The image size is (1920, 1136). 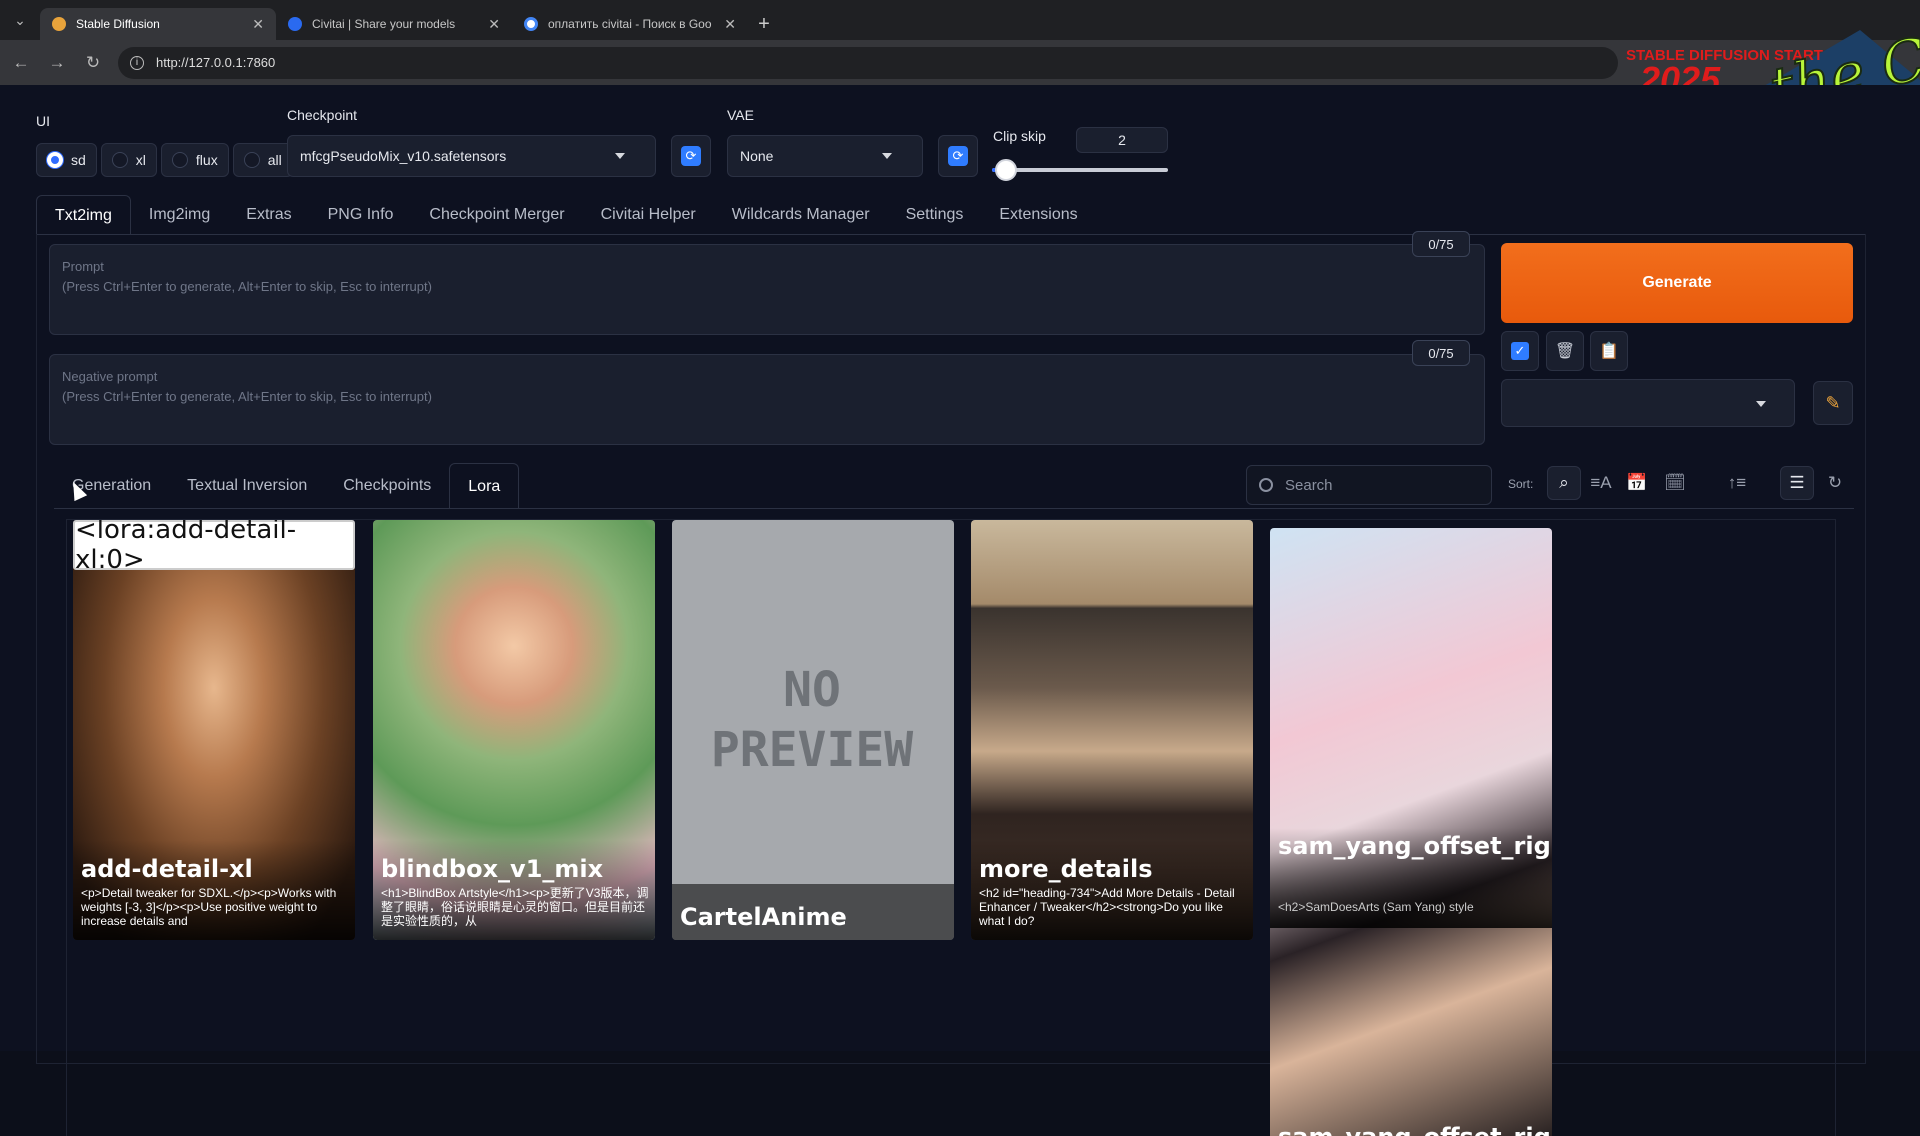 I want to click on option-label: flux, so click(x=206, y=160).